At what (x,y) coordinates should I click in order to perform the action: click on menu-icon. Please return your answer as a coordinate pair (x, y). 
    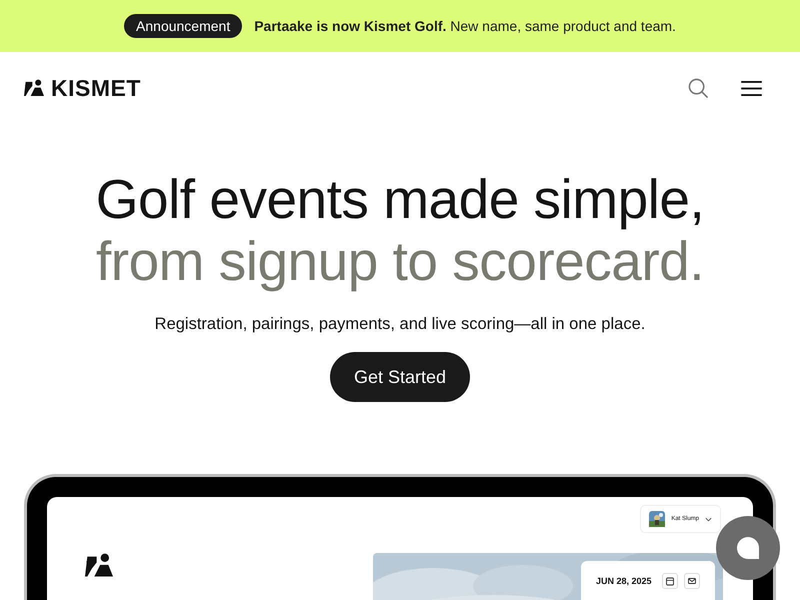
    Looking at the image, I should click on (751, 88).